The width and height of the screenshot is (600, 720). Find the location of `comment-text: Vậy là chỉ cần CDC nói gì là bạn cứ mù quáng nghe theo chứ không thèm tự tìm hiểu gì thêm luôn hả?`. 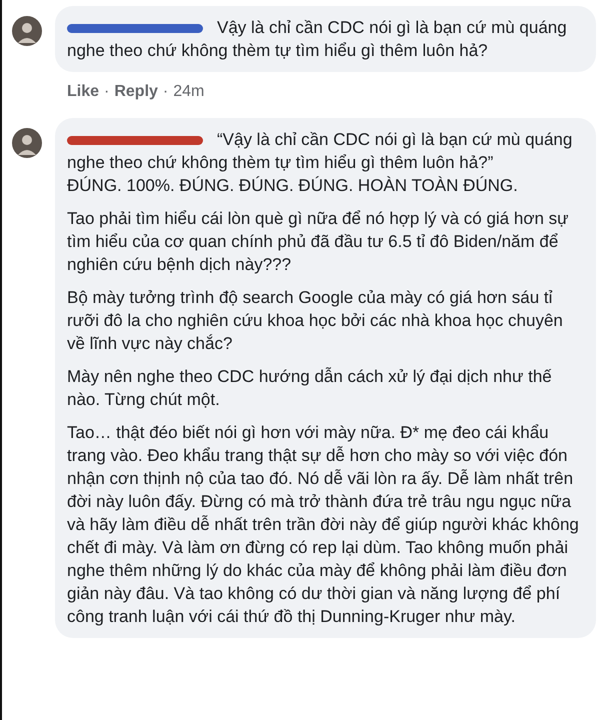

comment-text: Vậy là chỉ cần CDC nói gì là bạn cứ mù quáng nghe theo chứ không thèm tự tìm hiểu gì thêm luôn hả? is located at coordinates (317, 39).